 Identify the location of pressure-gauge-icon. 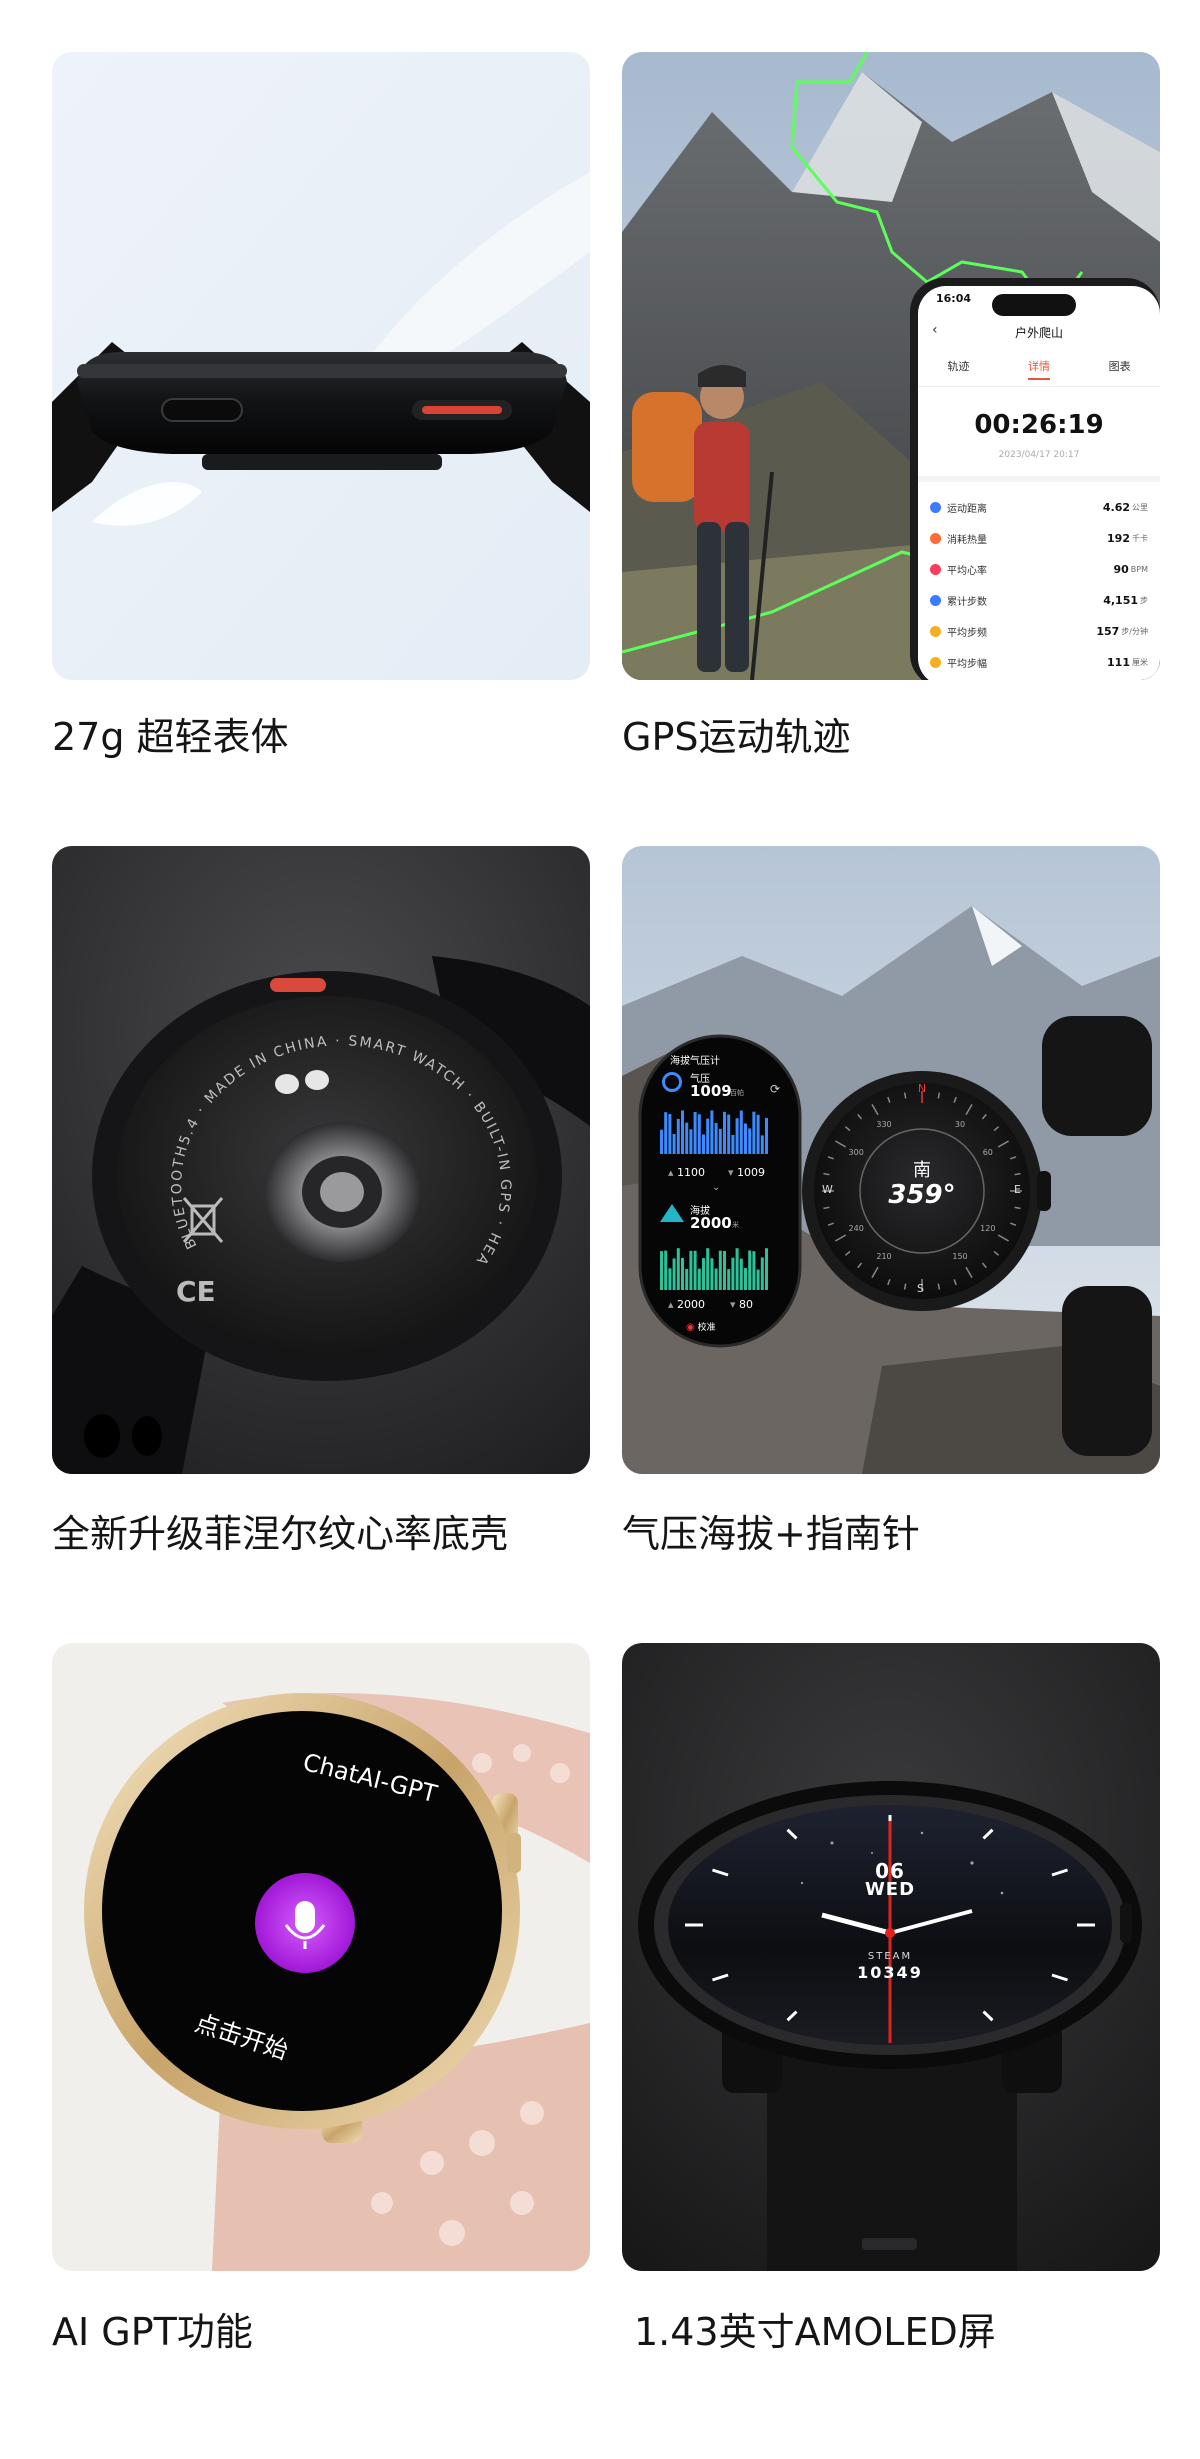
(672, 1082).